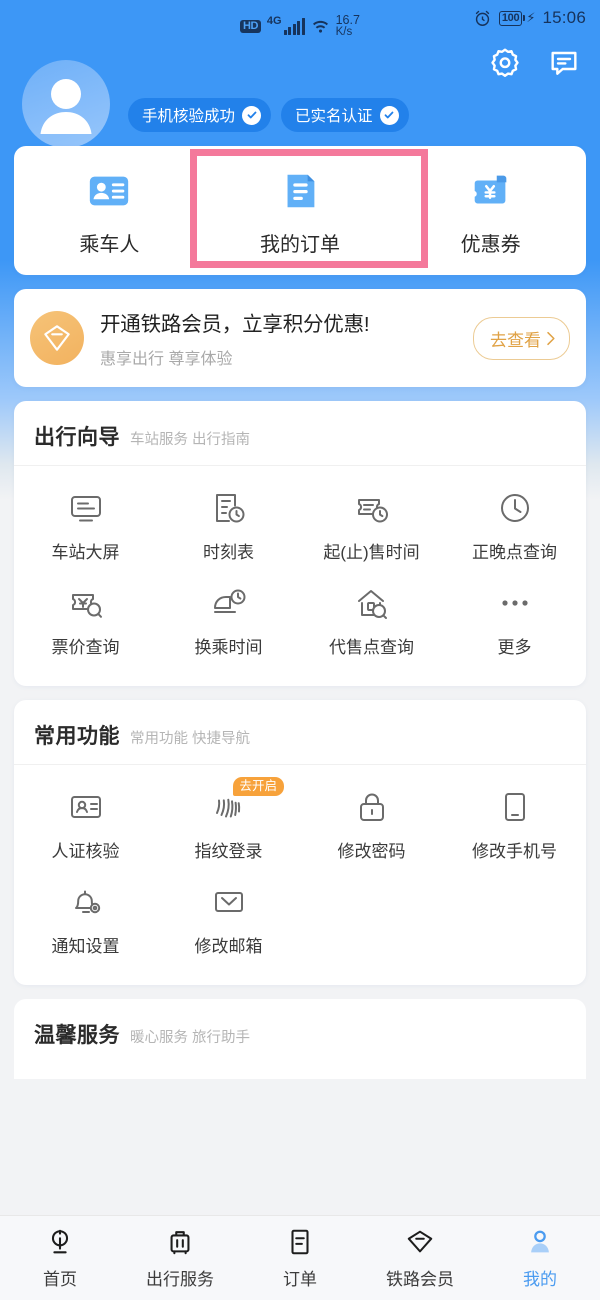 Image resolution: width=600 pixels, height=1300 pixels. What do you see at coordinates (180, 1242) in the screenshot?
I see `luggage-icon` at bounding box center [180, 1242].